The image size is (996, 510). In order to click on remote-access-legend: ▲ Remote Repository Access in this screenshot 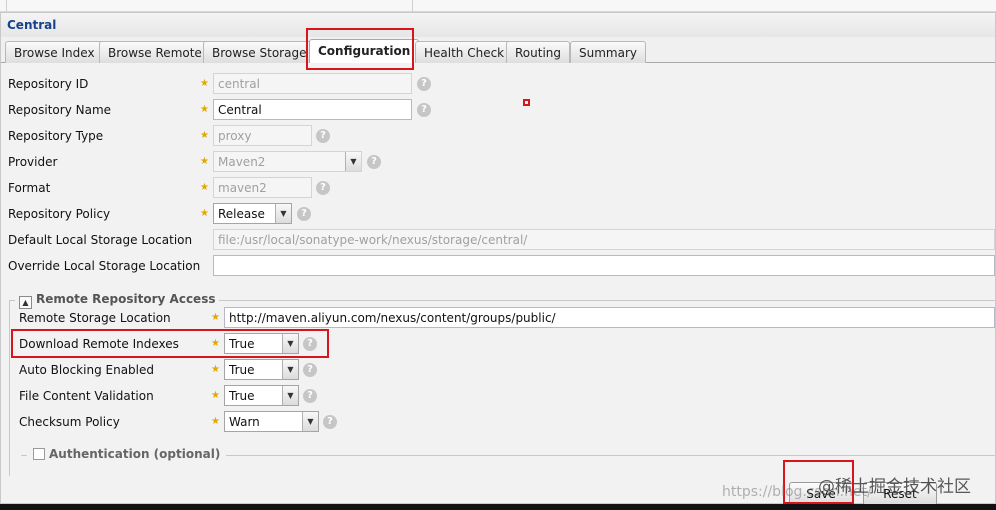, I will do `click(117, 300)`.